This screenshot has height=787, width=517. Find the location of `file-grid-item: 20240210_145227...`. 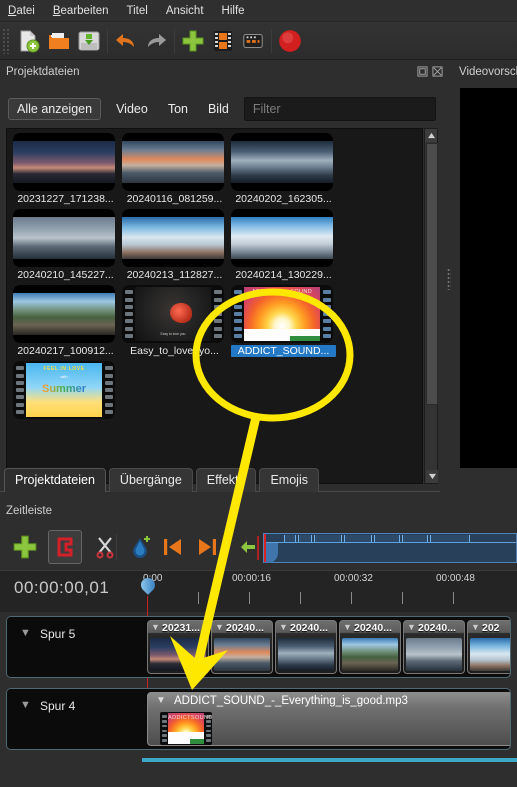

file-grid-item: 20240210_145227... is located at coordinates (65, 245).